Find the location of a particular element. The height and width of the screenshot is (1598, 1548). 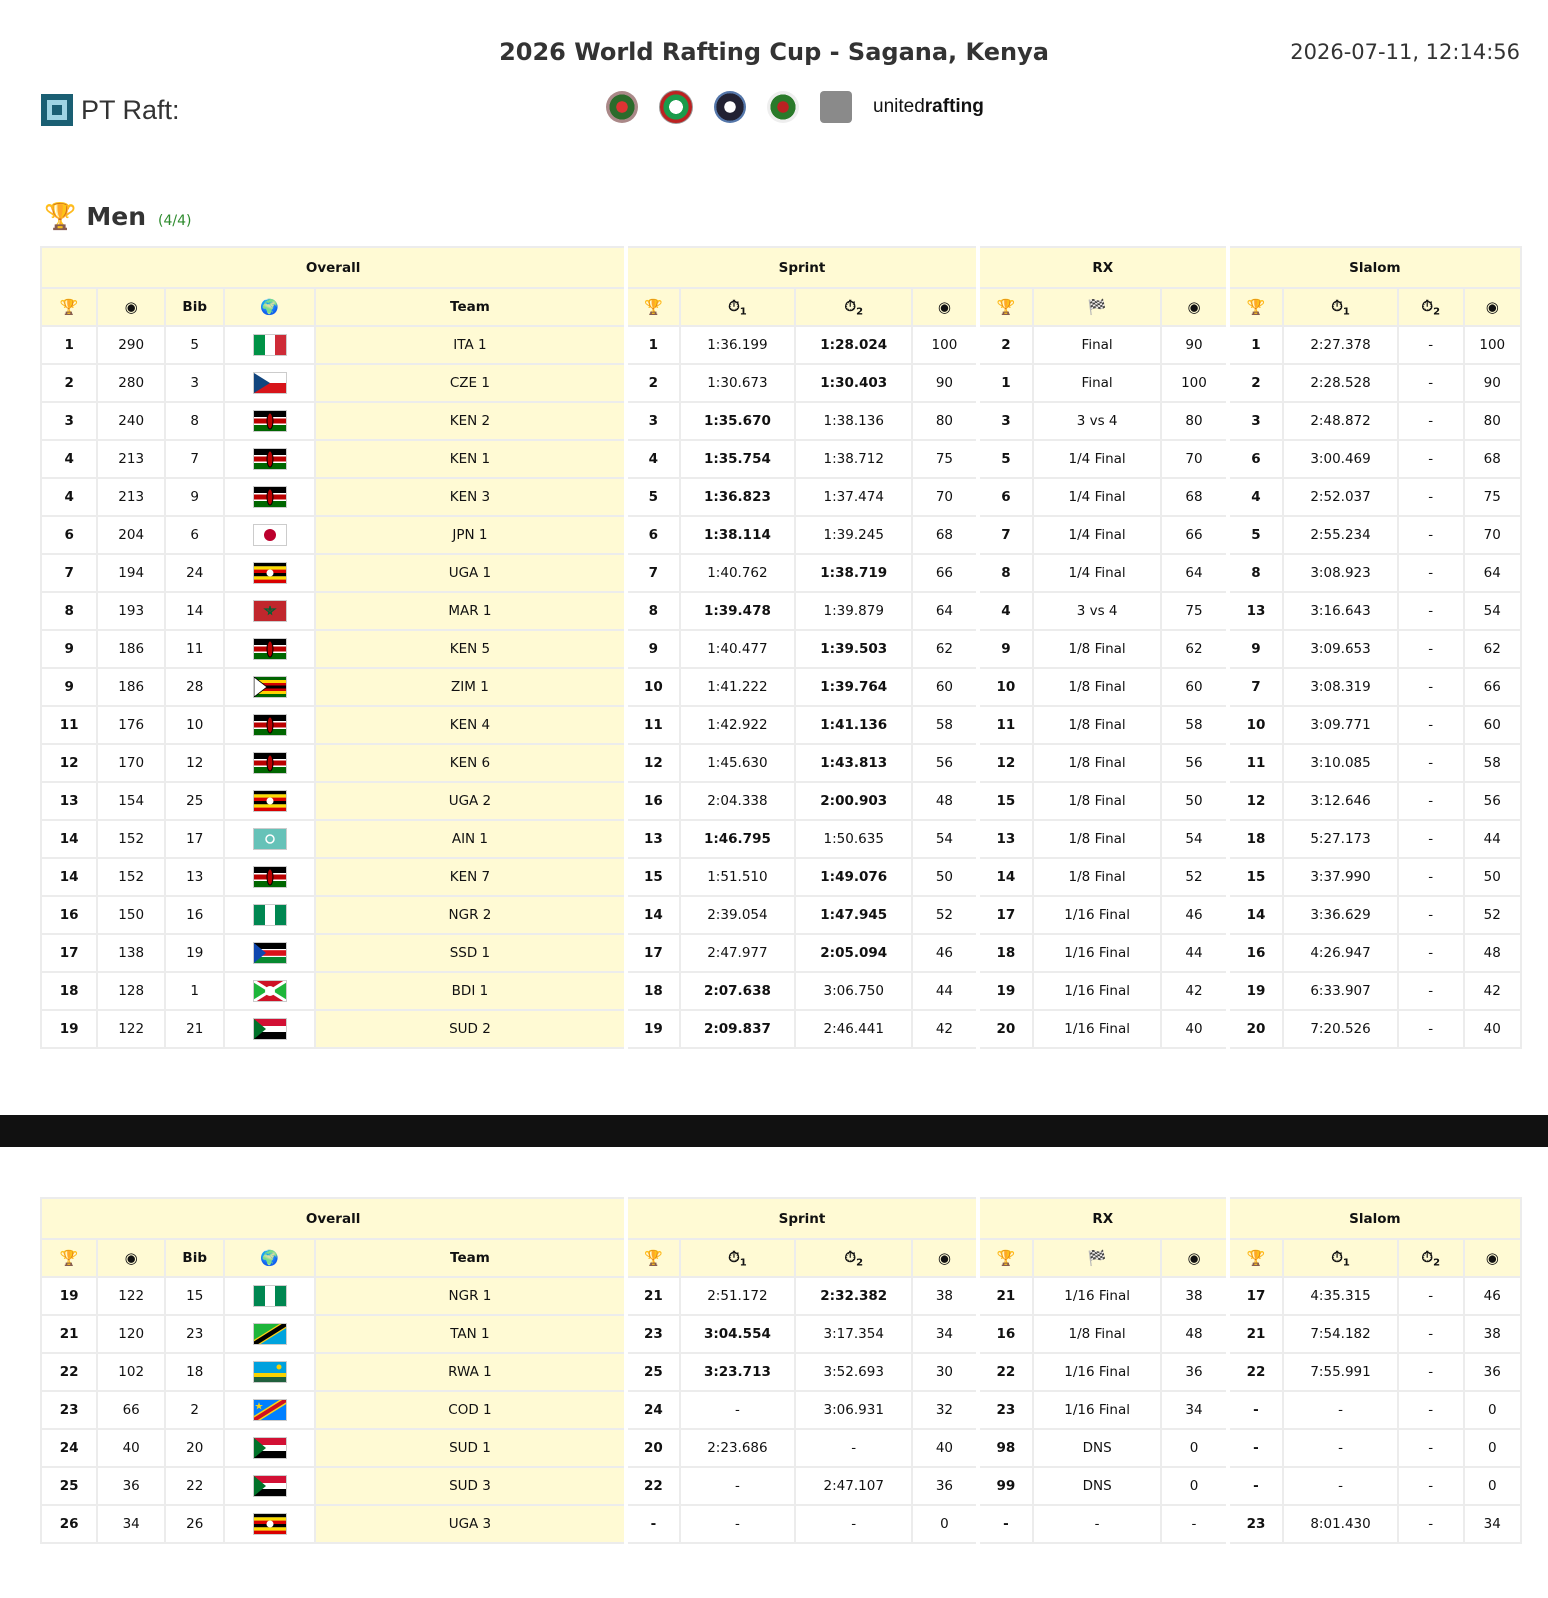

slalom-points: 54 is located at coordinates (1492, 611).